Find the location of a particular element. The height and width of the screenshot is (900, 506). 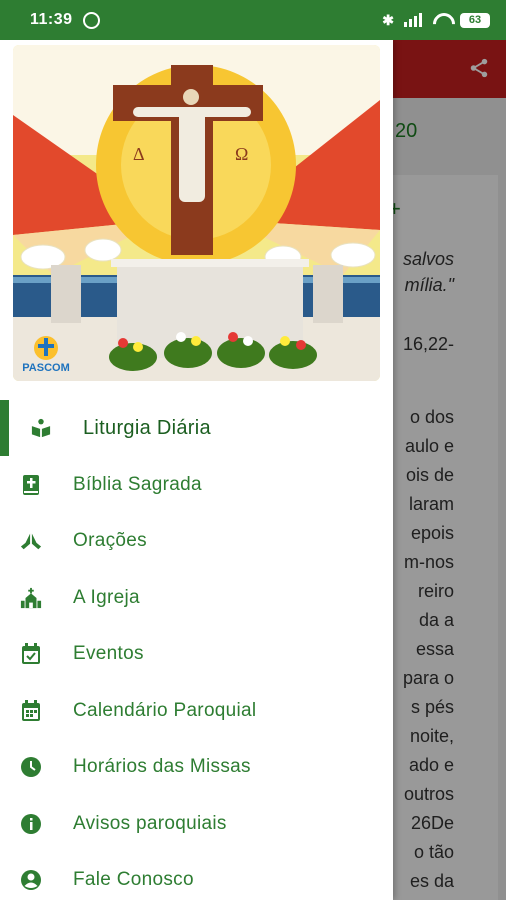

open-book-icon is located at coordinates (41, 428).